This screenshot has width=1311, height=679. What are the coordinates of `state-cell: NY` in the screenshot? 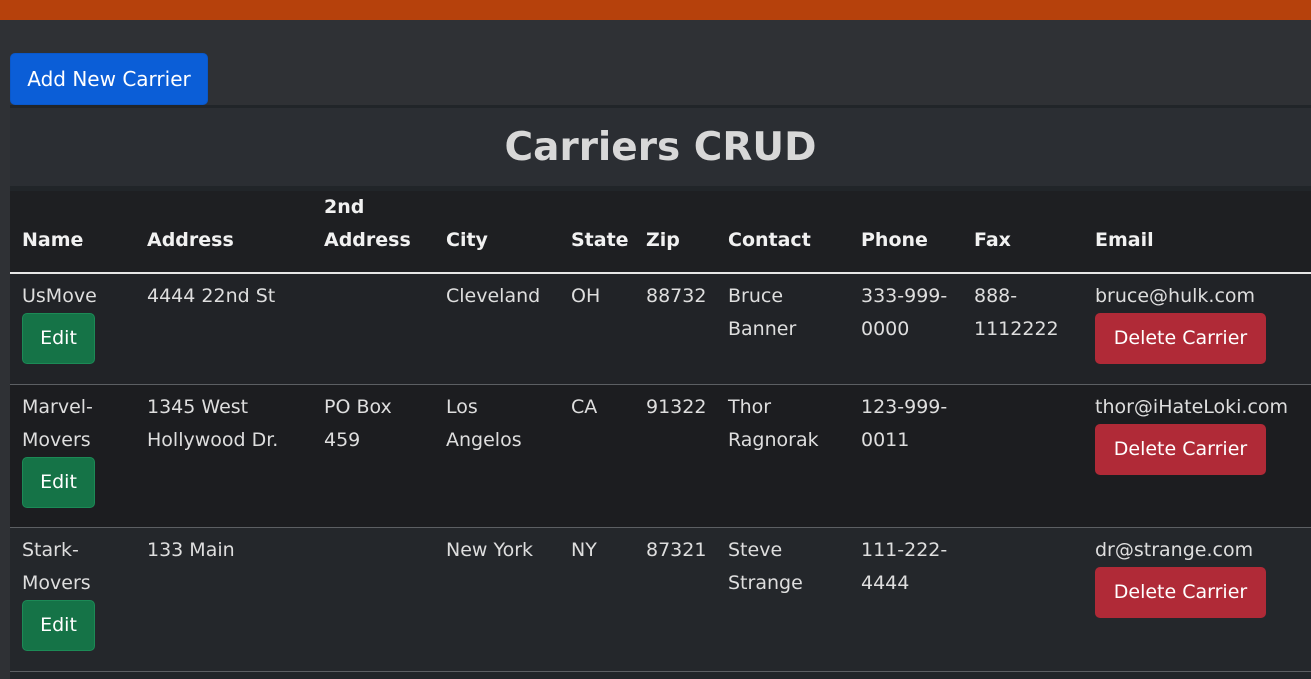 It's located at (596, 599).